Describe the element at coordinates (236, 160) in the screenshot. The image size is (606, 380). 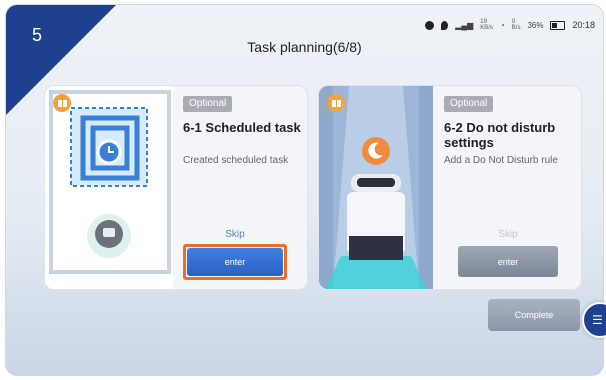
I see `card-description: Created scheduled task` at that location.